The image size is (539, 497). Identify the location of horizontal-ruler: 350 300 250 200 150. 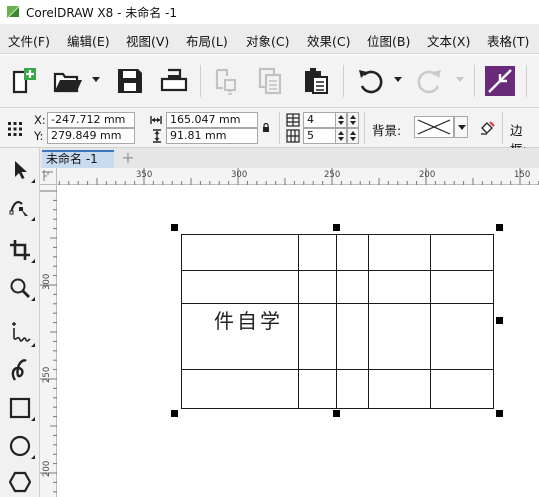
(298, 176).